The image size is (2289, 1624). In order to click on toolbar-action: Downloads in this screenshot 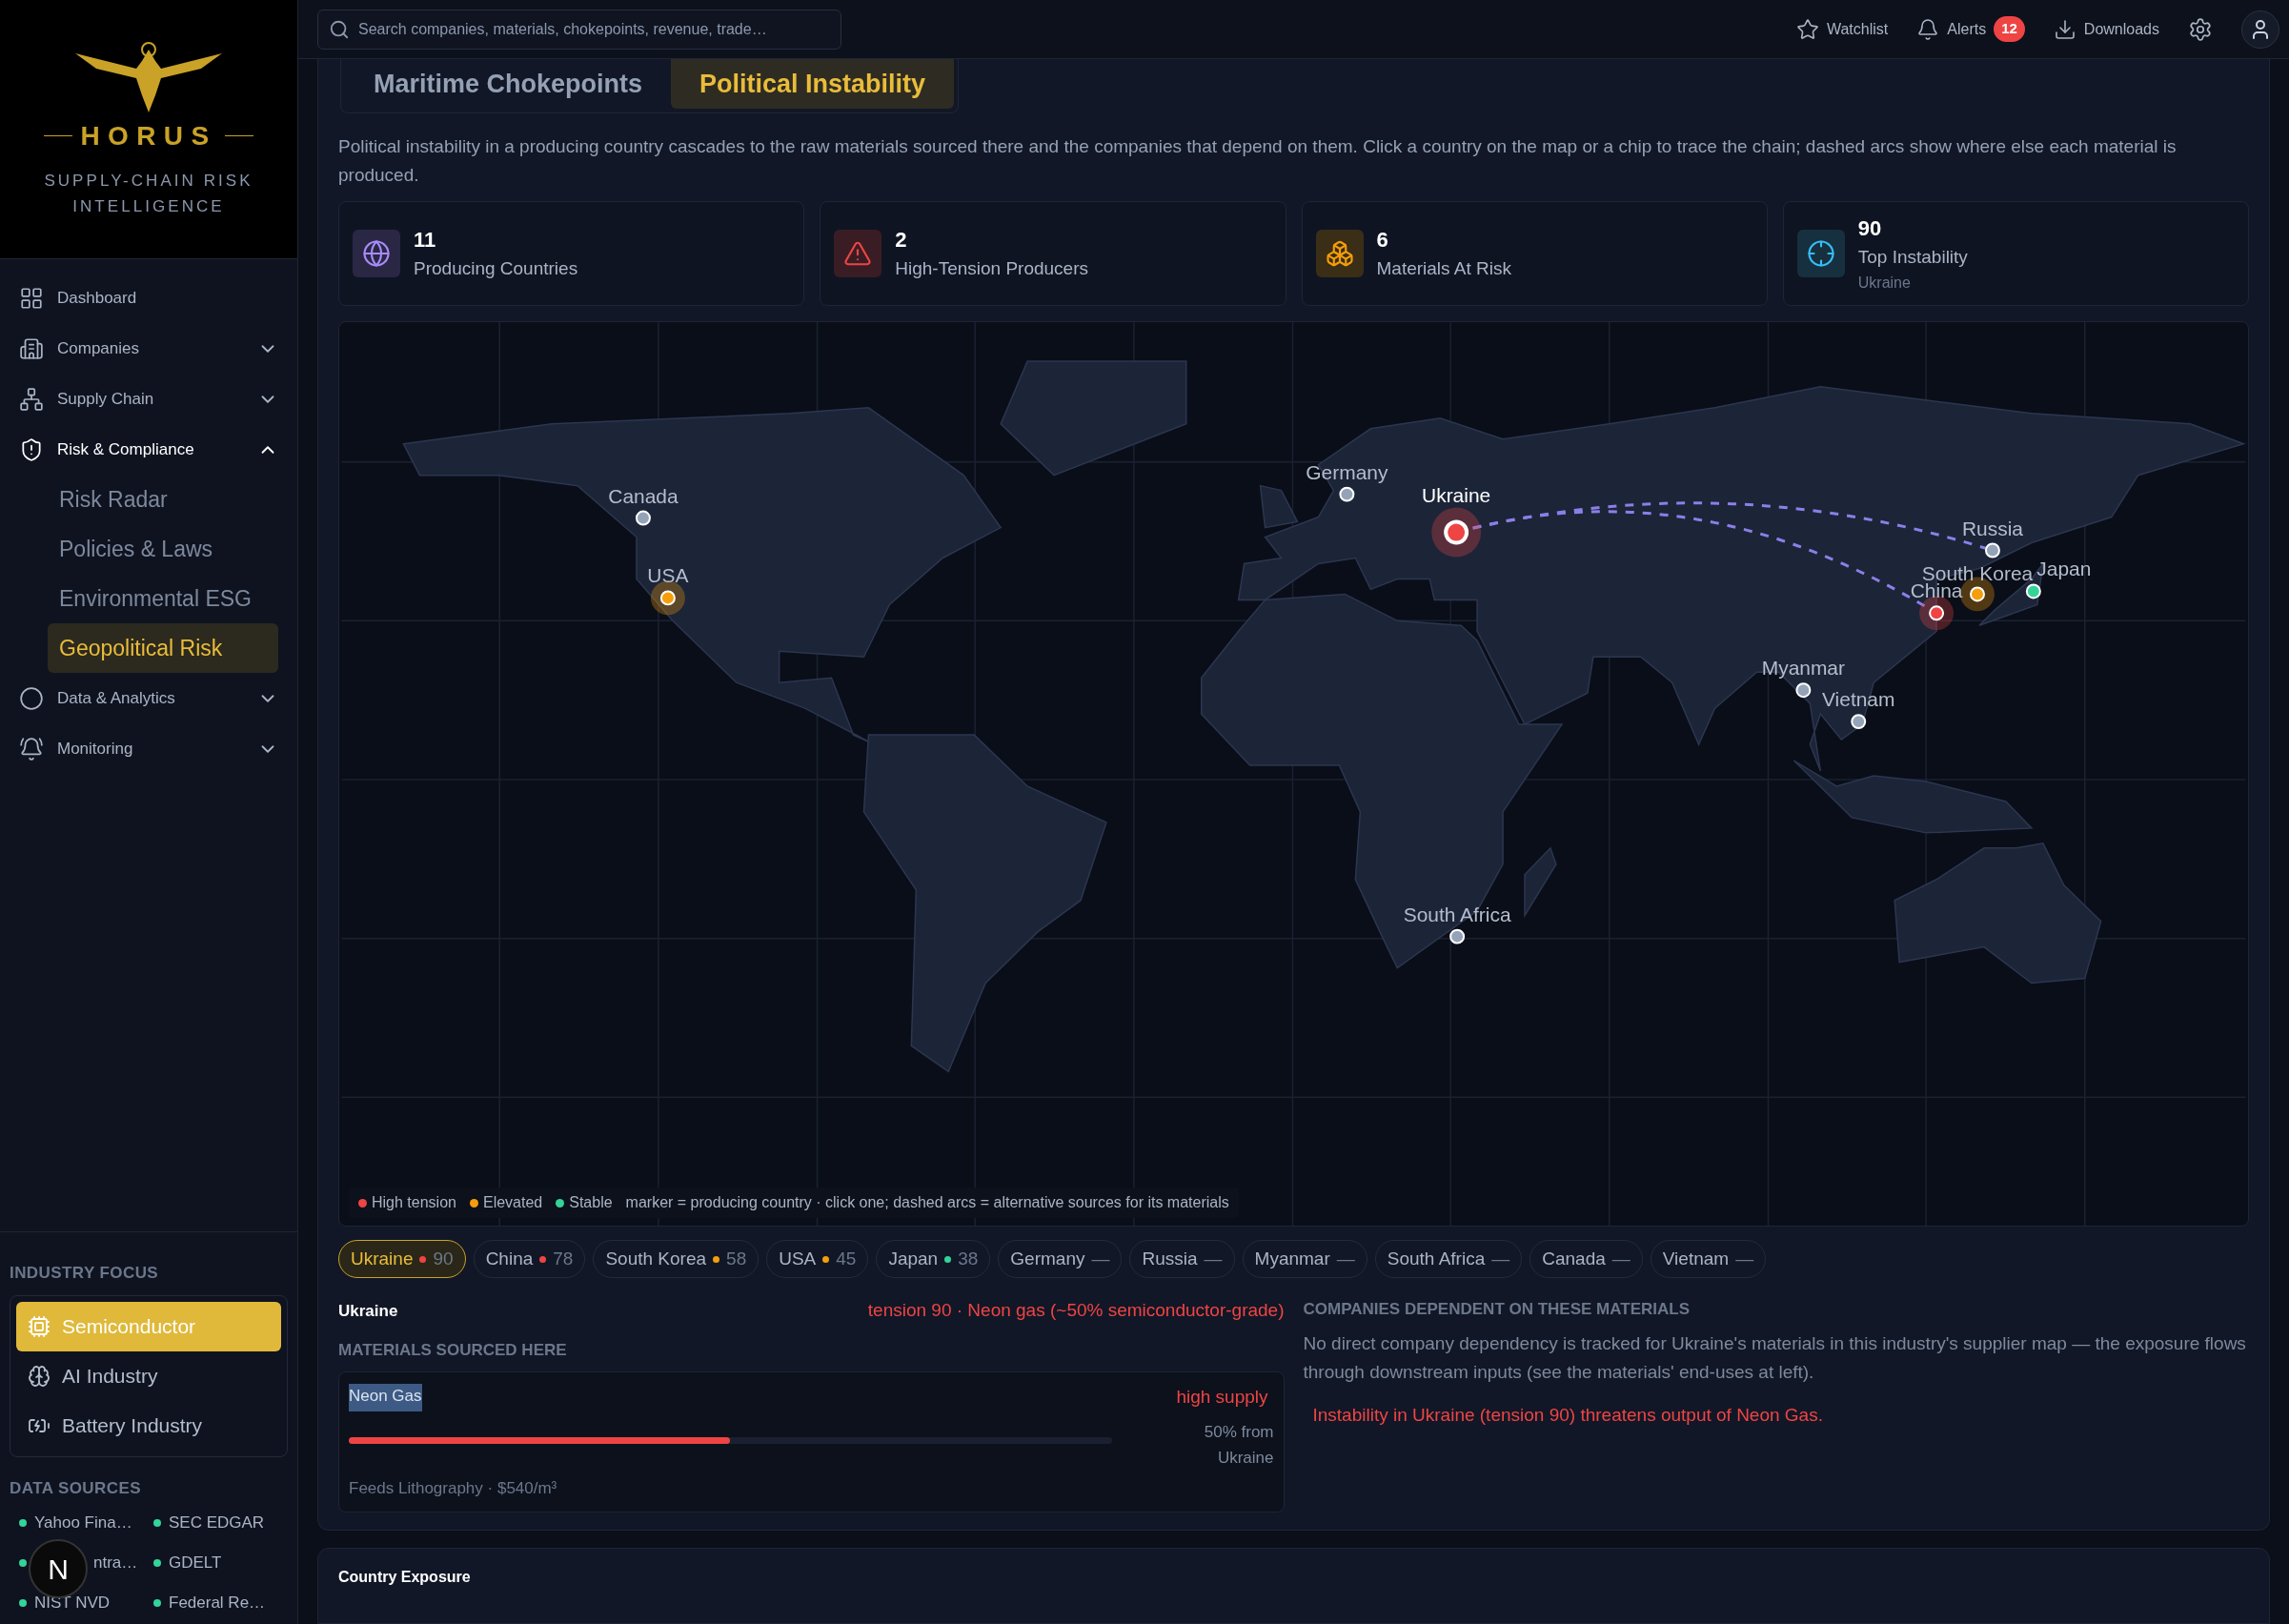, I will do `click(2106, 29)`.